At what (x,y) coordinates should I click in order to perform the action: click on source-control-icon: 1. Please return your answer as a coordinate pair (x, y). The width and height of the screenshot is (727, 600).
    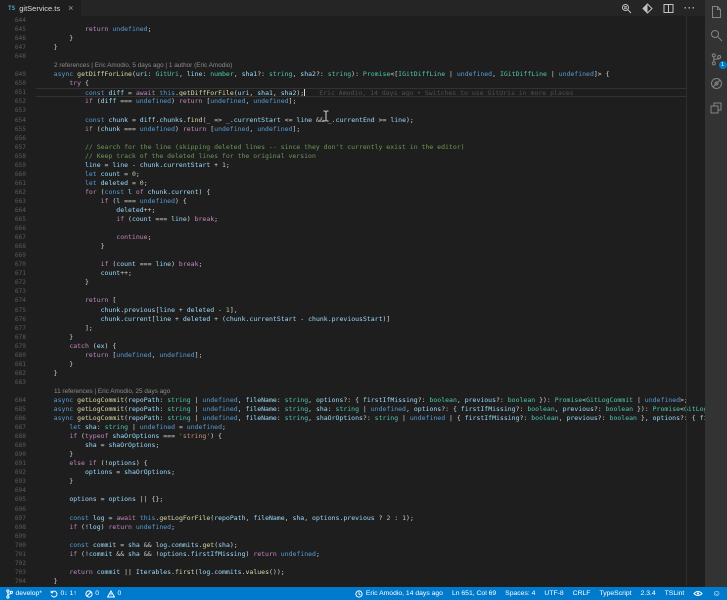
    Looking at the image, I should click on (718, 61).